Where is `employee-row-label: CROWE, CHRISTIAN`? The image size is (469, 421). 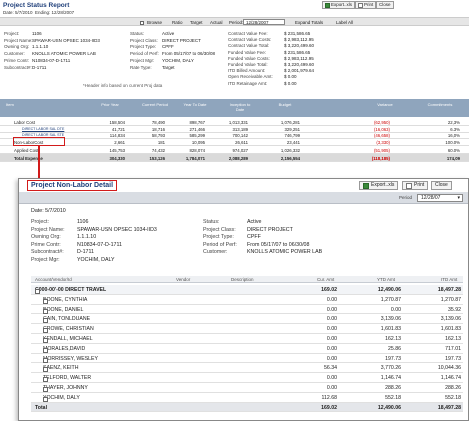 employee-row-label: CROWE, CHRISTIAN is located at coordinates (68, 330).